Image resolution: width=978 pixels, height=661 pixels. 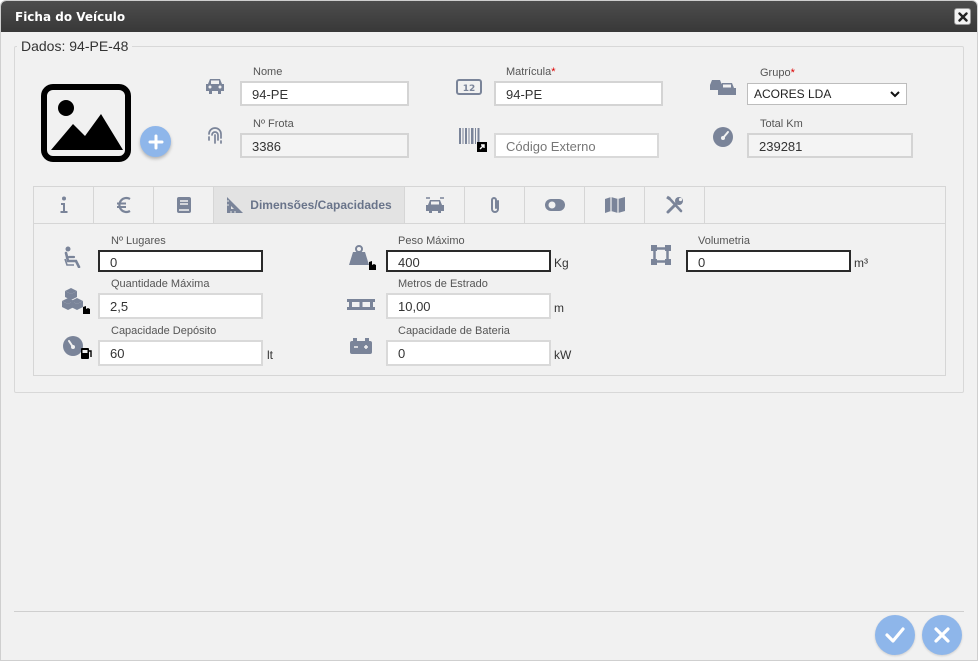 What do you see at coordinates (563, 355) in the screenshot?
I see `bateria-unit: kW` at bounding box center [563, 355].